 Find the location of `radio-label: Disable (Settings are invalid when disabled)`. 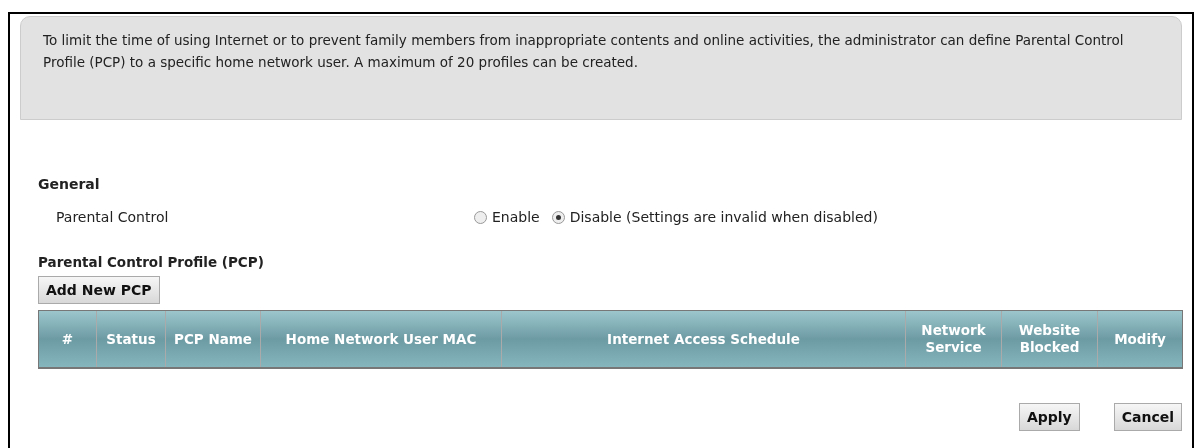

radio-label: Disable (Settings are invalid when disabled) is located at coordinates (723, 217).